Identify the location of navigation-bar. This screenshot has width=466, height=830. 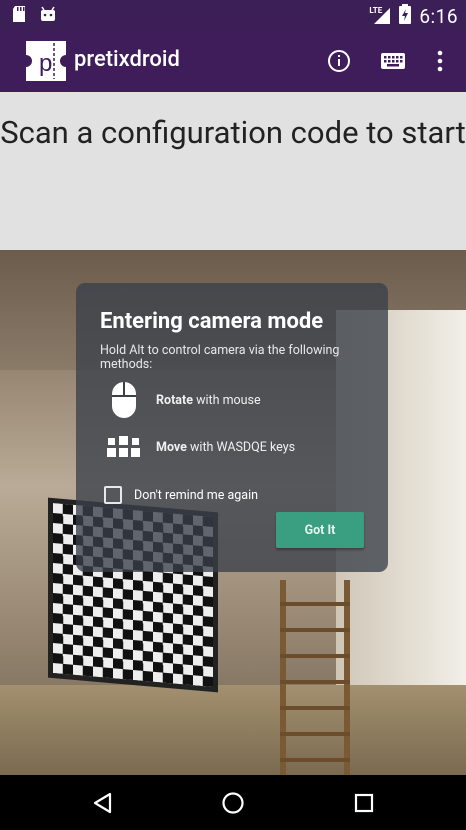
(233, 802).